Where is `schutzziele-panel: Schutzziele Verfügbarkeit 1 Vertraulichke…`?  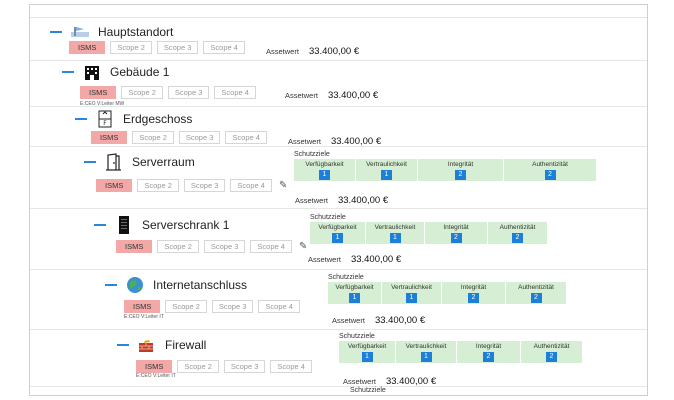 schutzziele-panel: Schutzziele Verfügbarkeit 1 Vertraulichke… is located at coordinates (447, 288).